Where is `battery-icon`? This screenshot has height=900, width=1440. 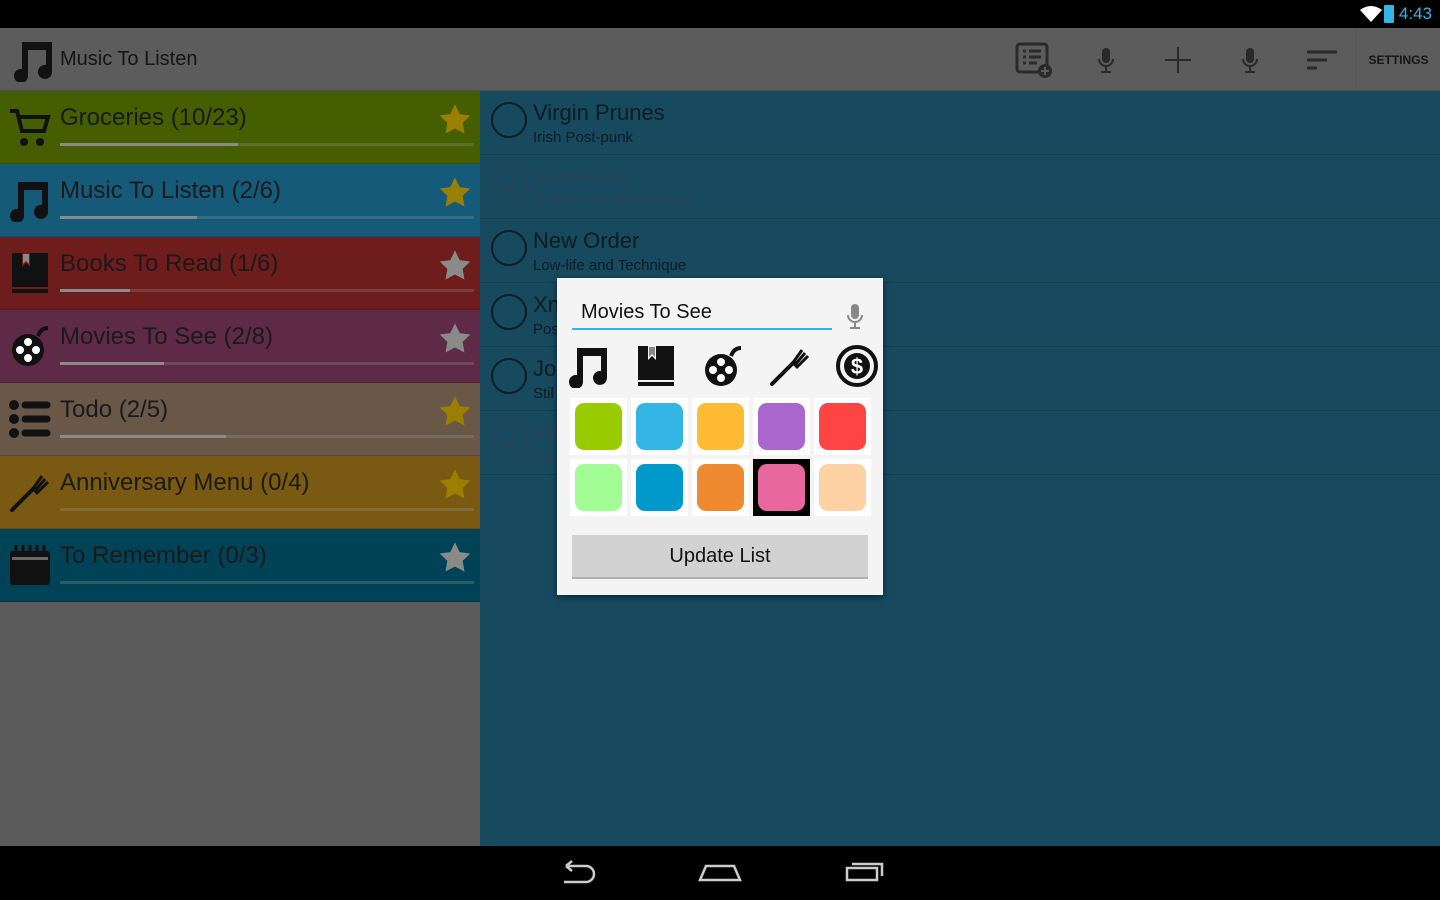
battery-icon is located at coordinates (1389, 14).